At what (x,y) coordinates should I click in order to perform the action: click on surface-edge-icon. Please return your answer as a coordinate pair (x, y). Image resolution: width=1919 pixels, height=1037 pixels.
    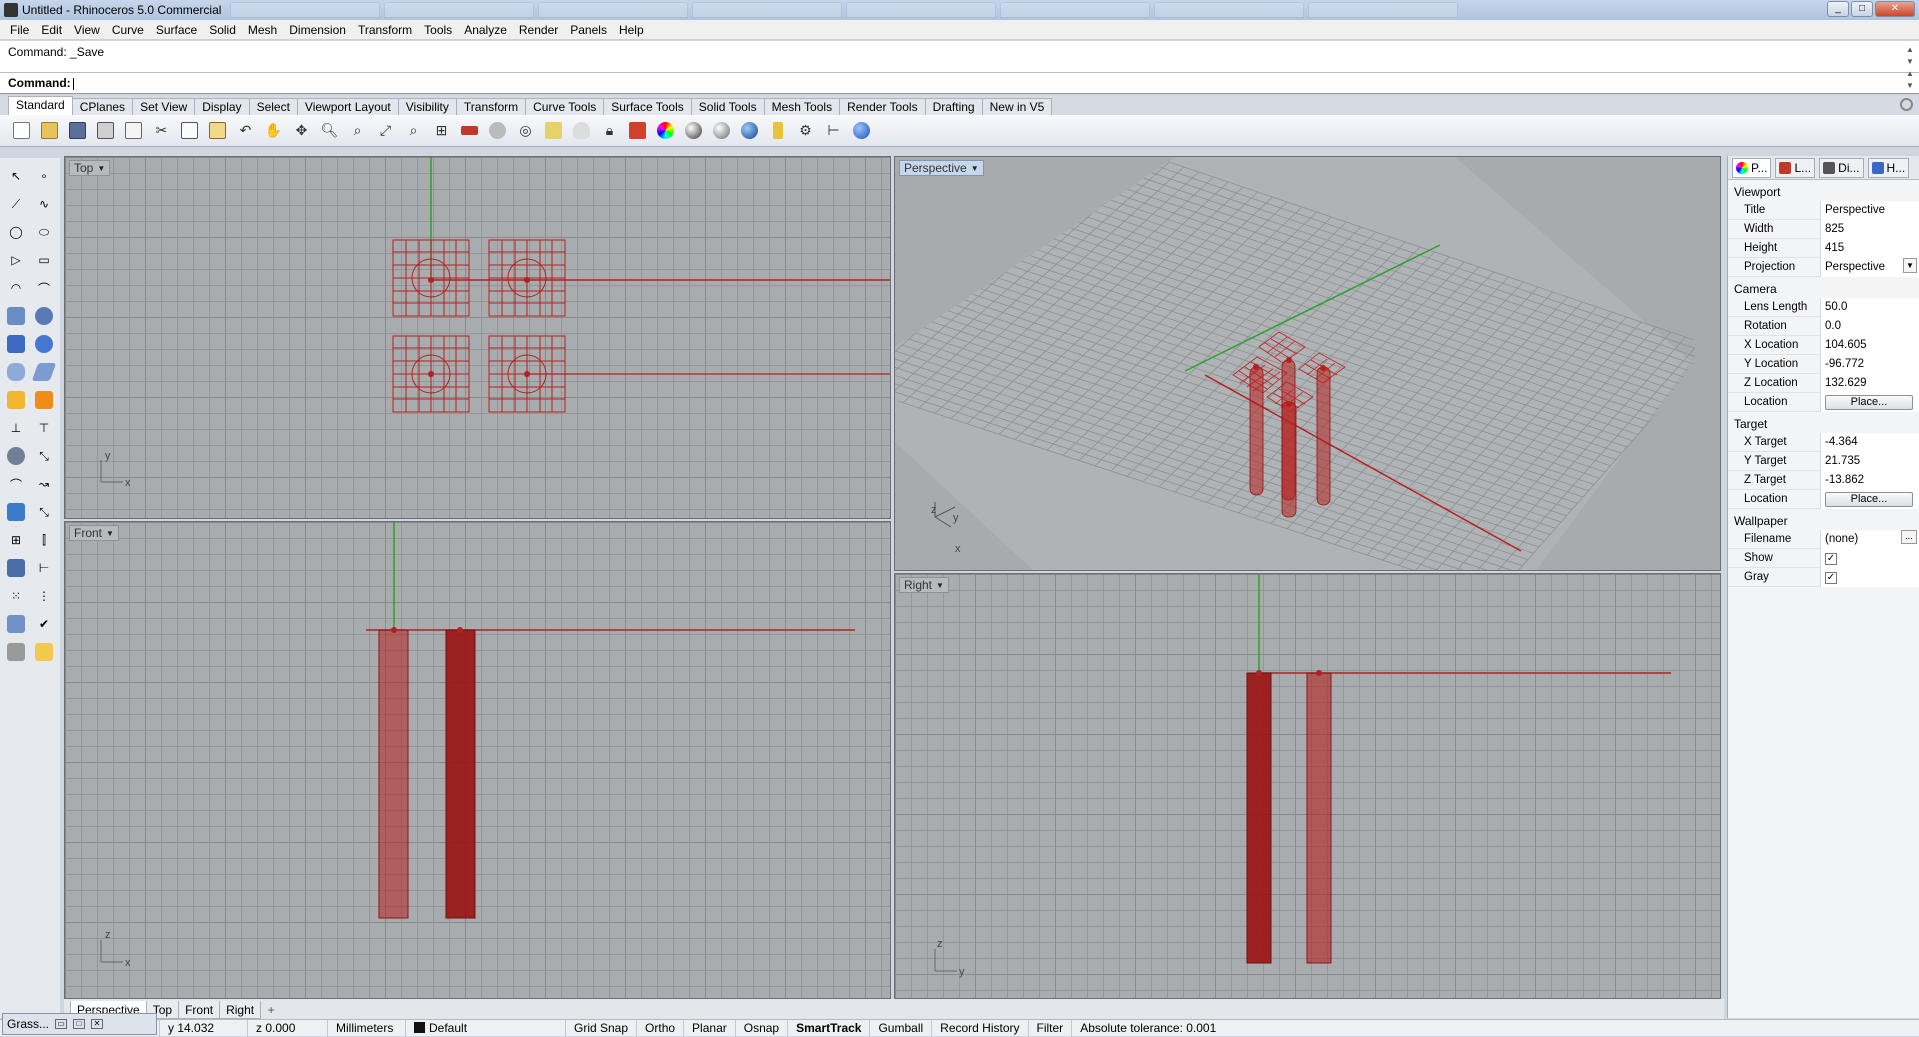
    Looking at the image, I should click on (44, 316).